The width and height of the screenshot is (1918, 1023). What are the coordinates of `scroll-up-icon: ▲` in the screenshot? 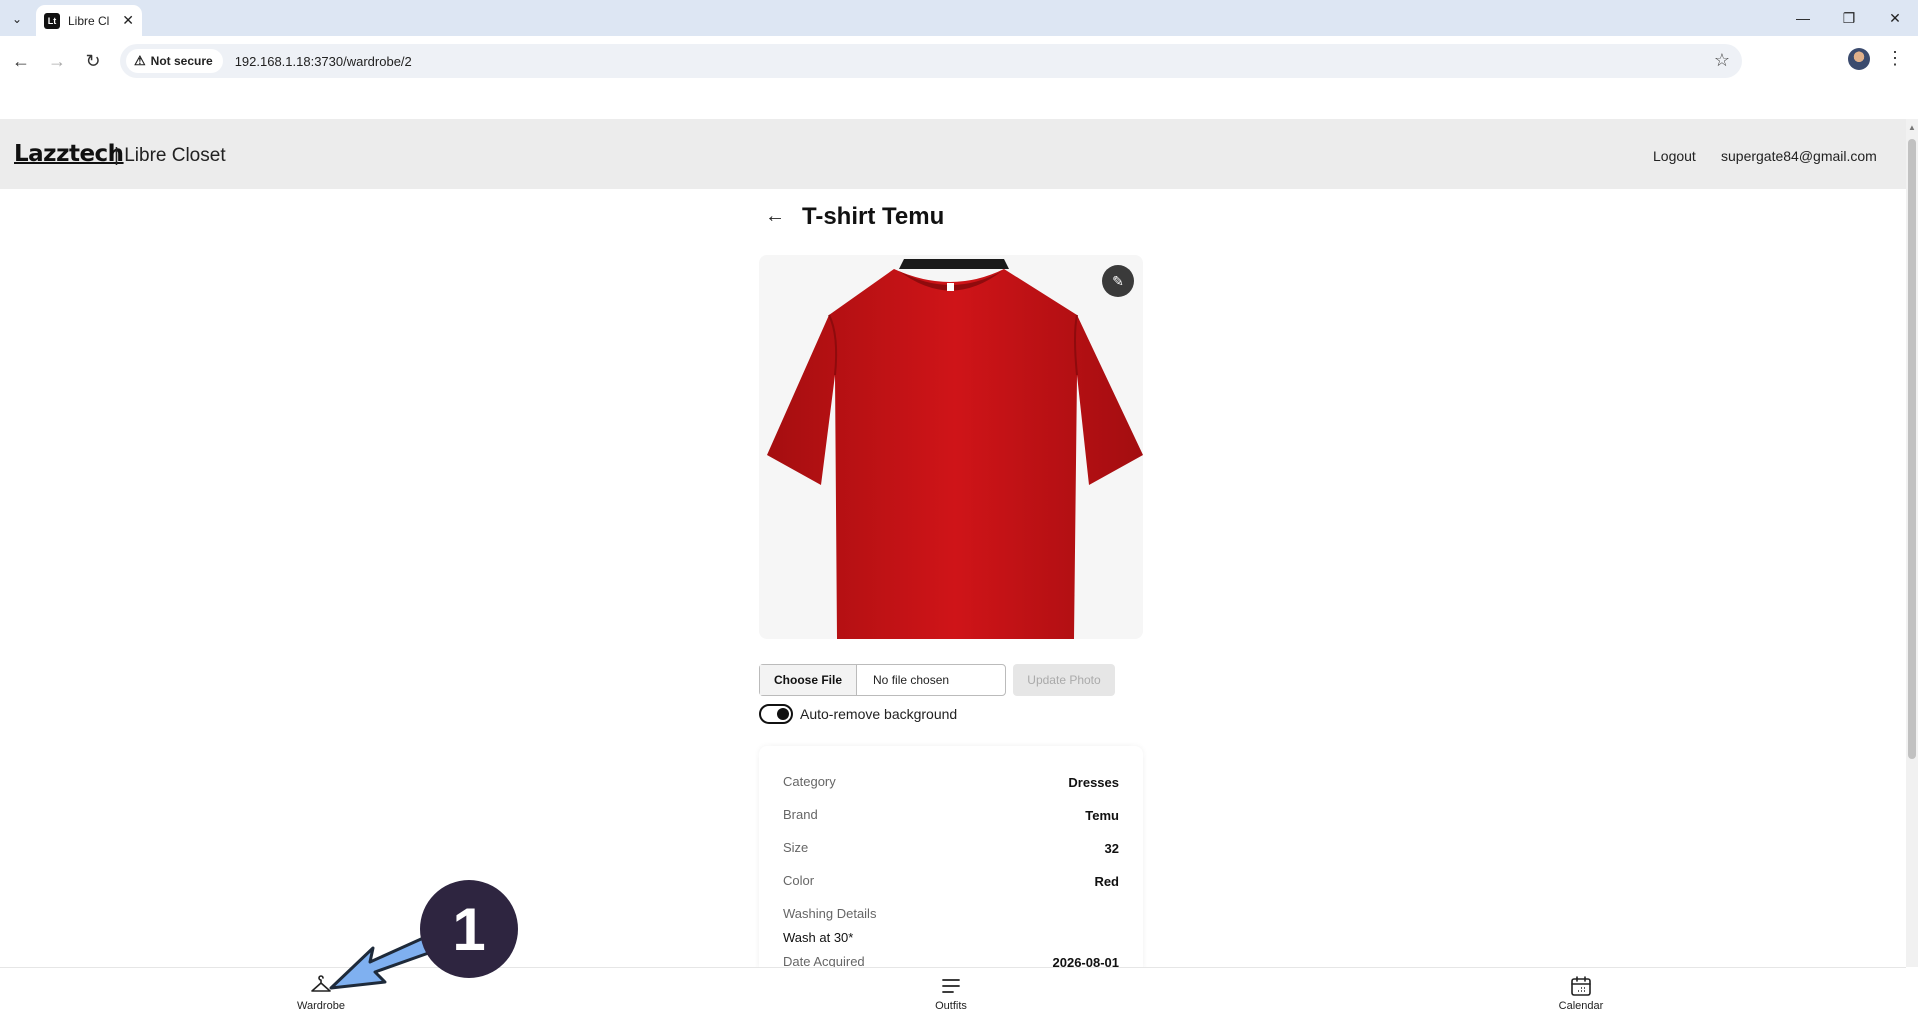 It's located at (1912, 127).